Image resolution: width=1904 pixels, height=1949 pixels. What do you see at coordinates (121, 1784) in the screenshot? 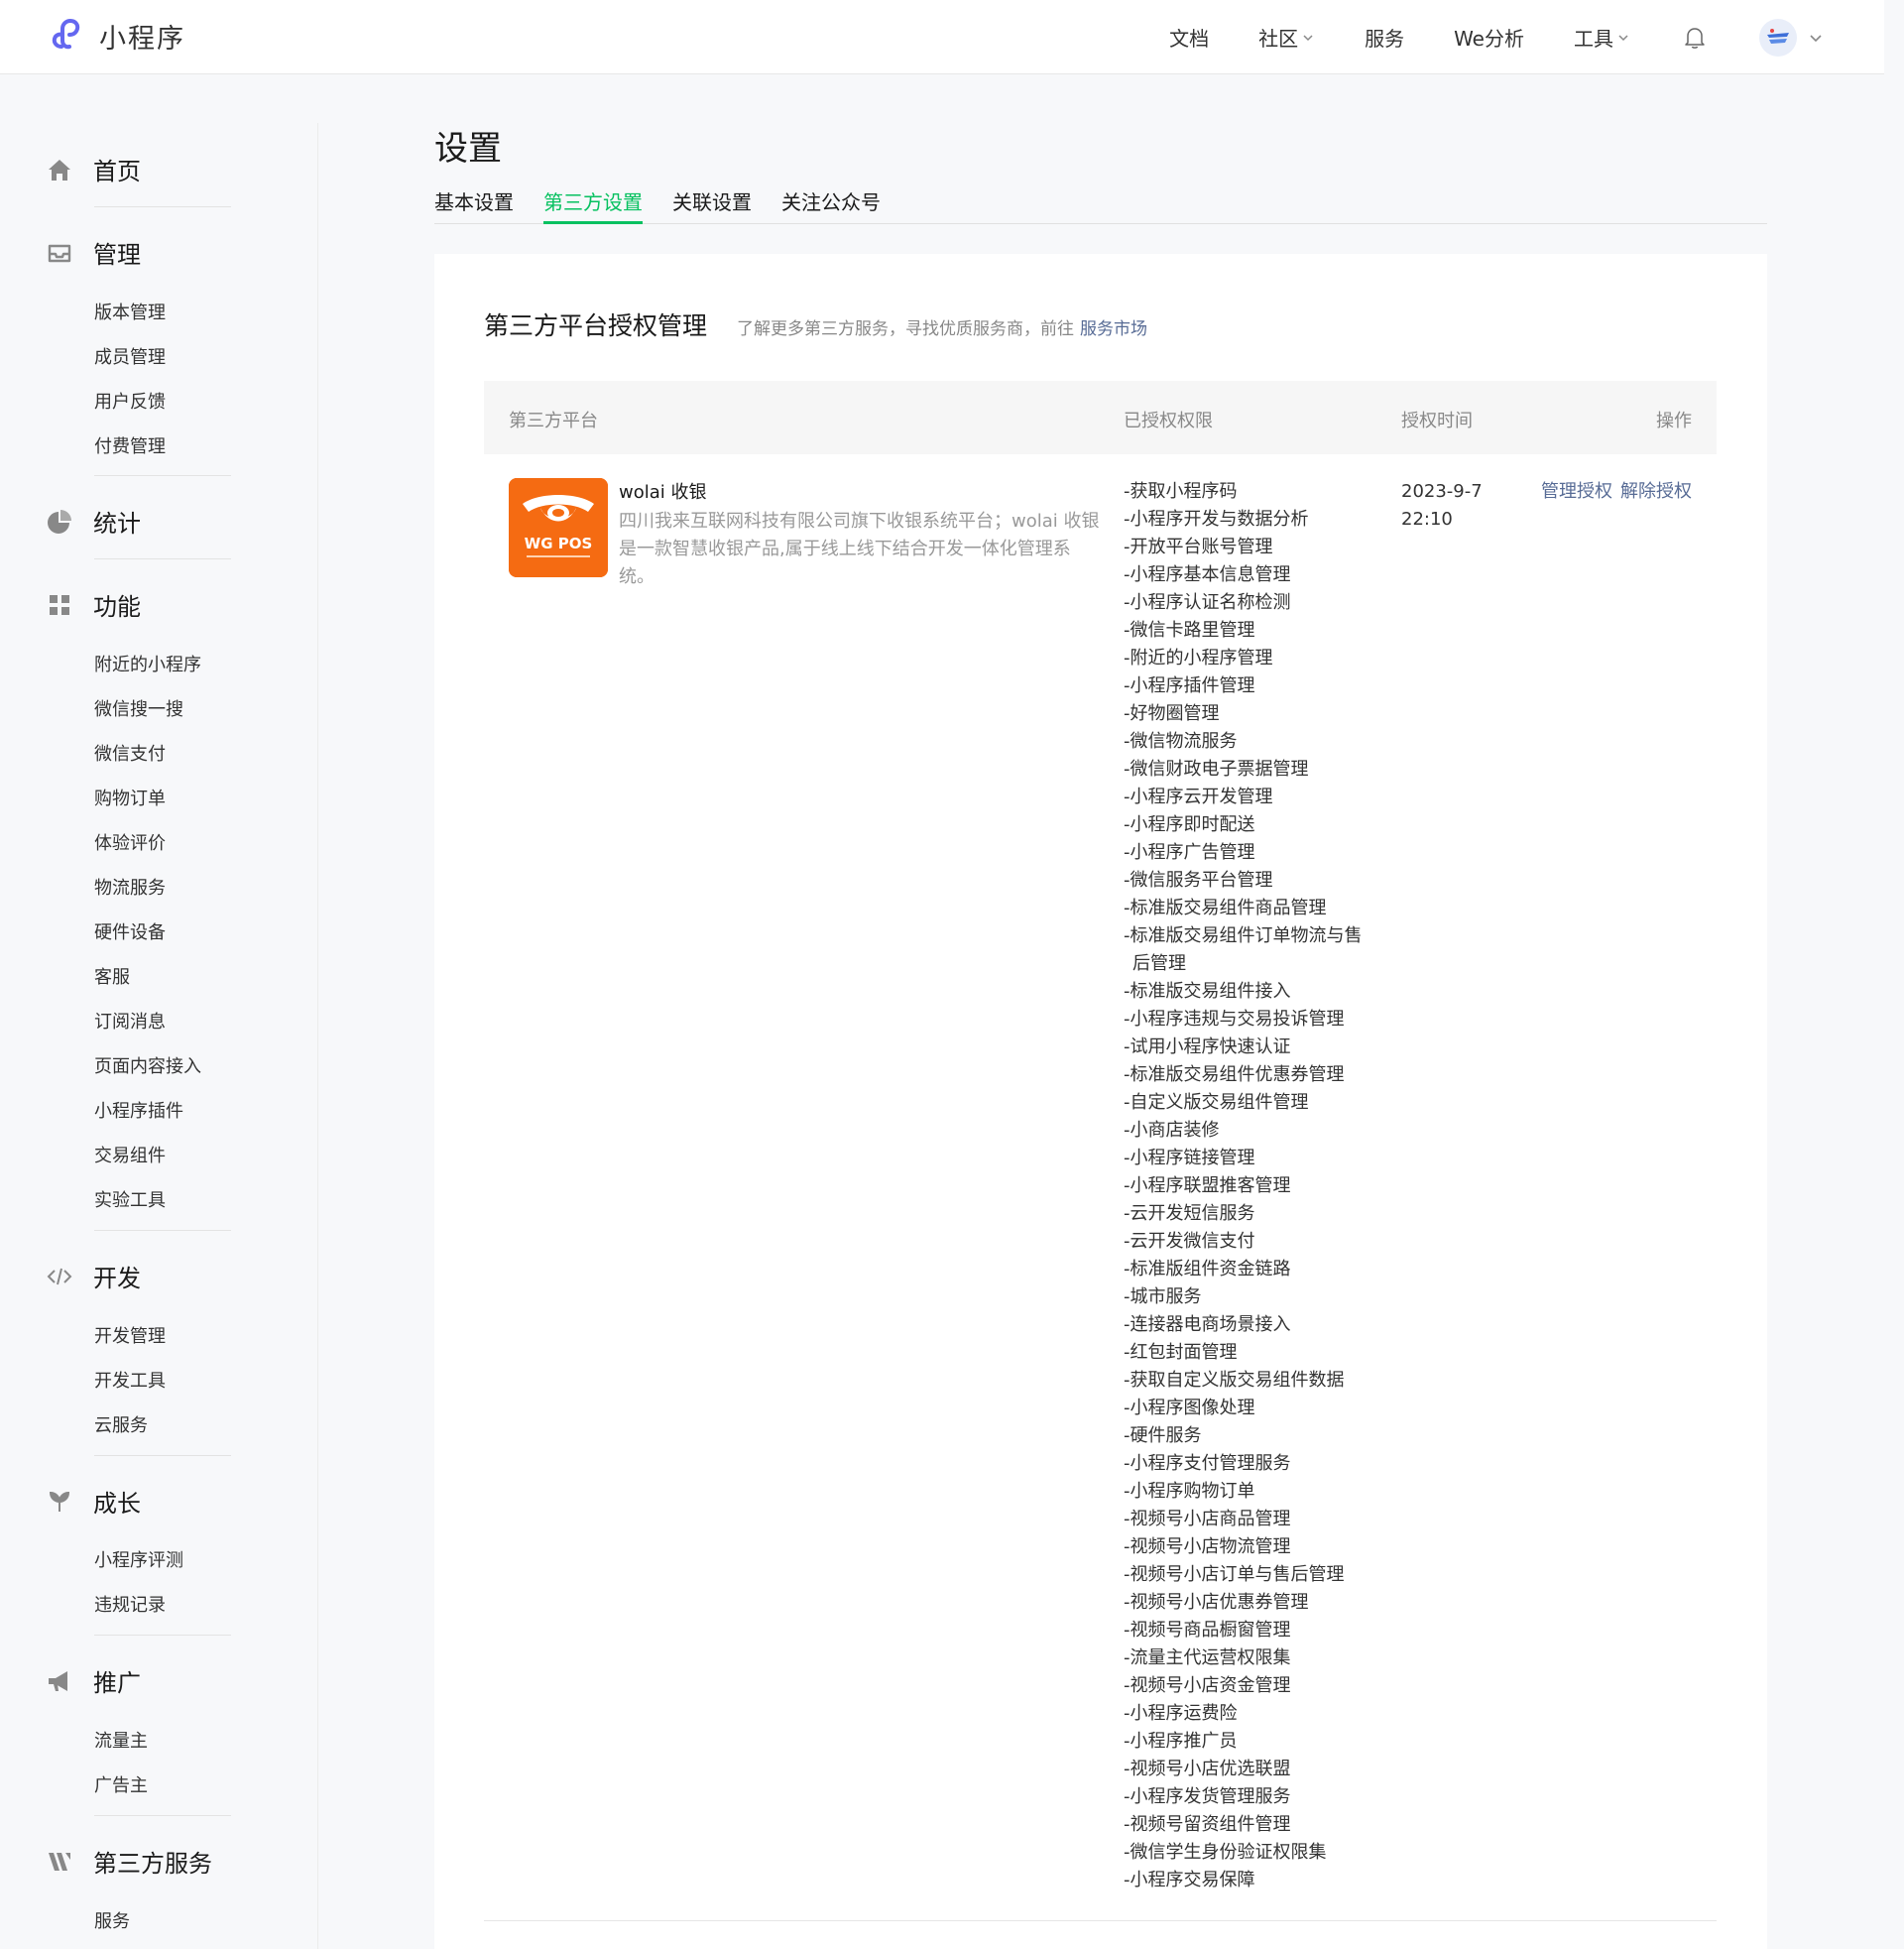
I see `sidebar-item-advertiser: 广告主` at bounding box center [121, 1784].